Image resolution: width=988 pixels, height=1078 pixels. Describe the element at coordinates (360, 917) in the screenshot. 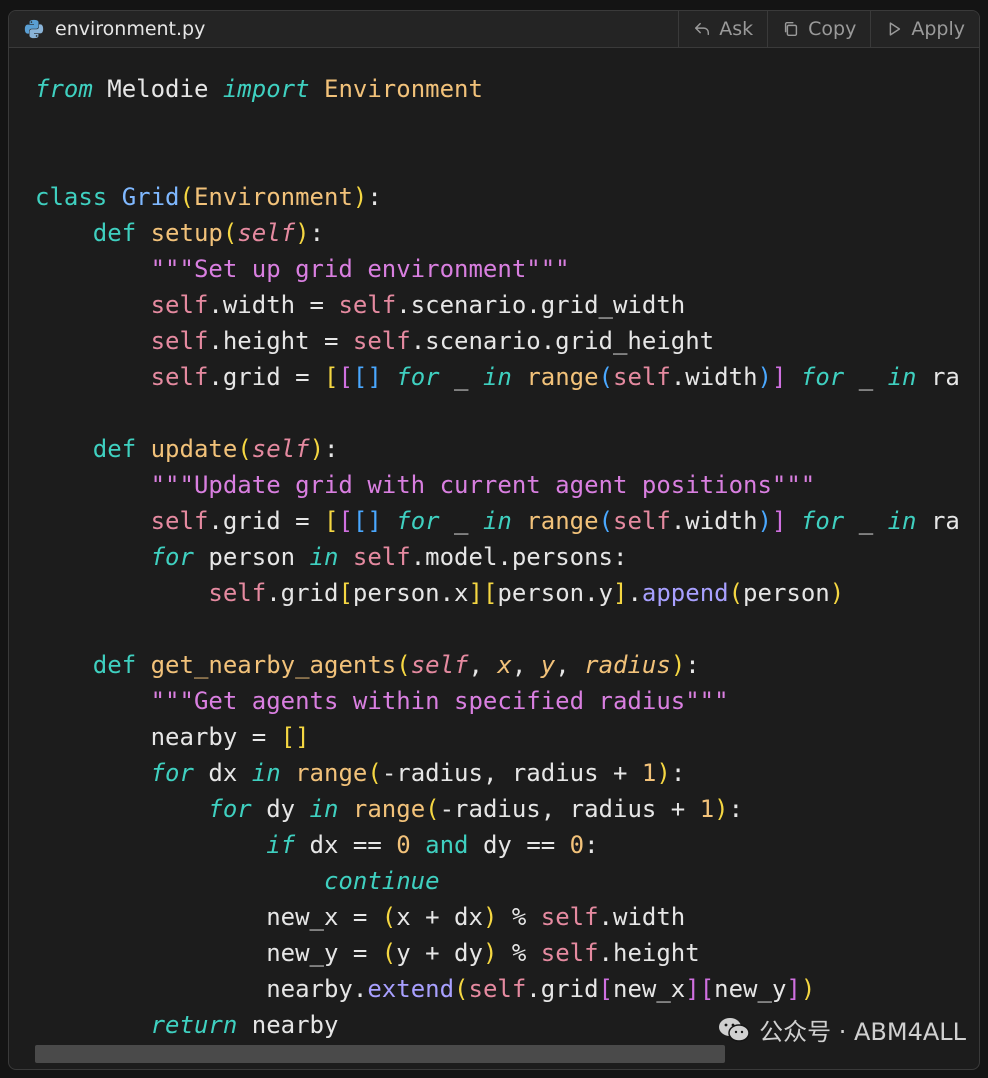

I see `code-line: new_x = (x + dx) % self.width` at that location.